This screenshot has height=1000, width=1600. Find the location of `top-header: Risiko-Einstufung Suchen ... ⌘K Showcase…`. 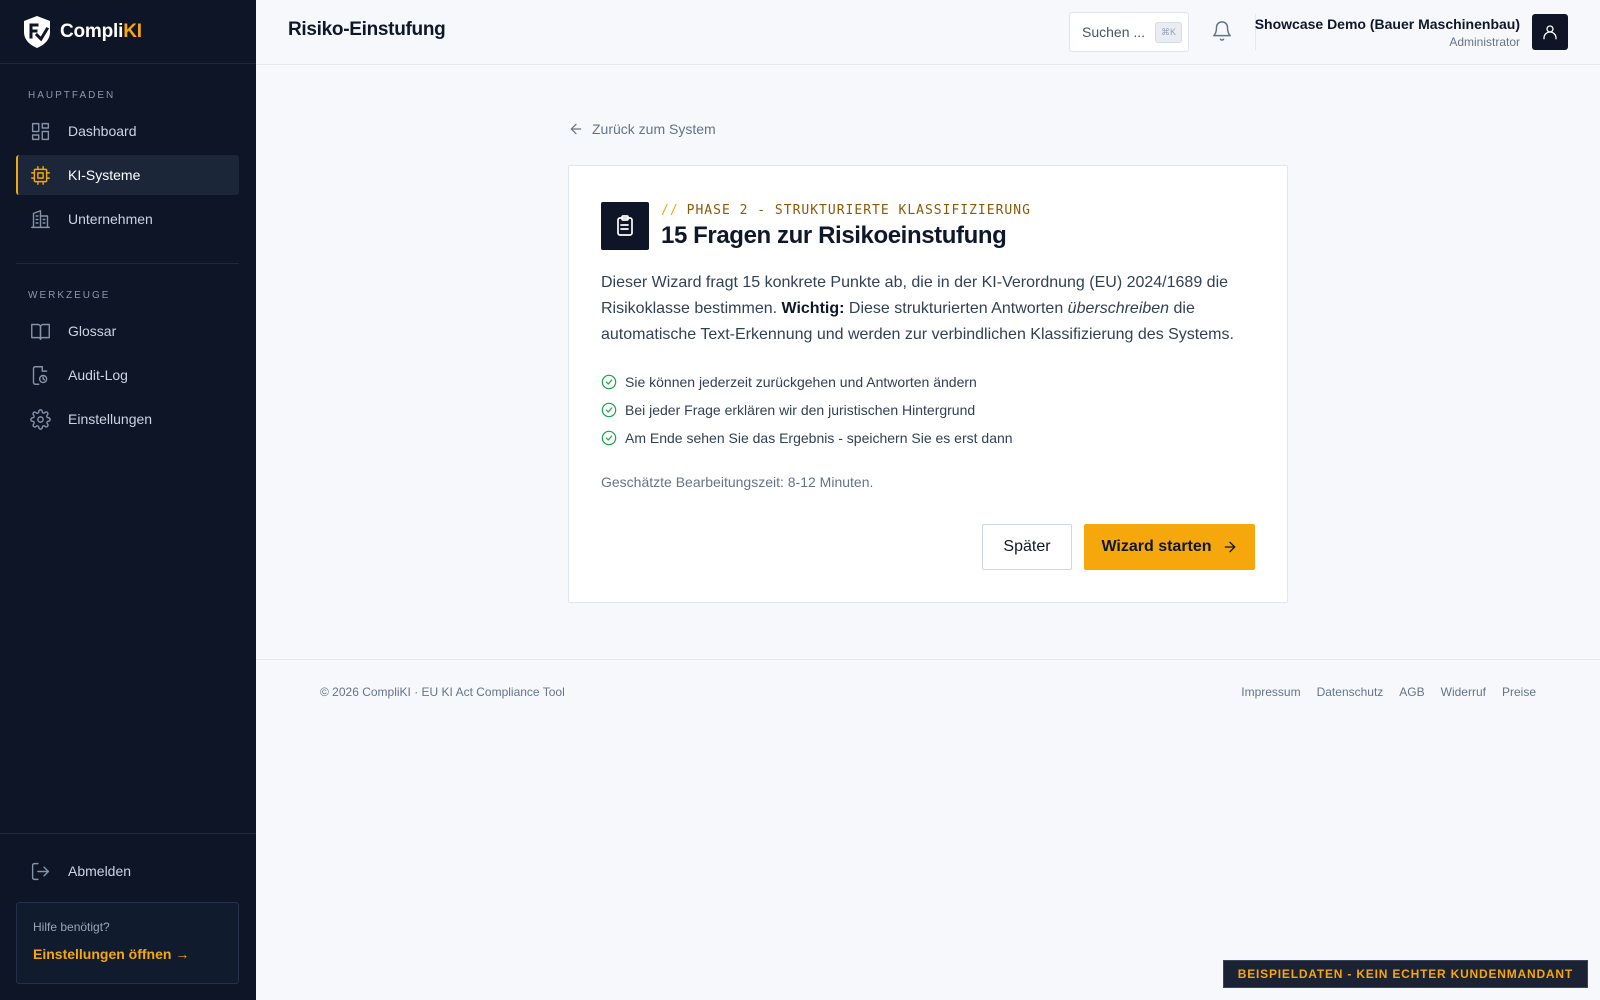

top-header: Risiko-Einstufung Suchen ... ⌘K Showcase… is located at coordinates (928, 32).